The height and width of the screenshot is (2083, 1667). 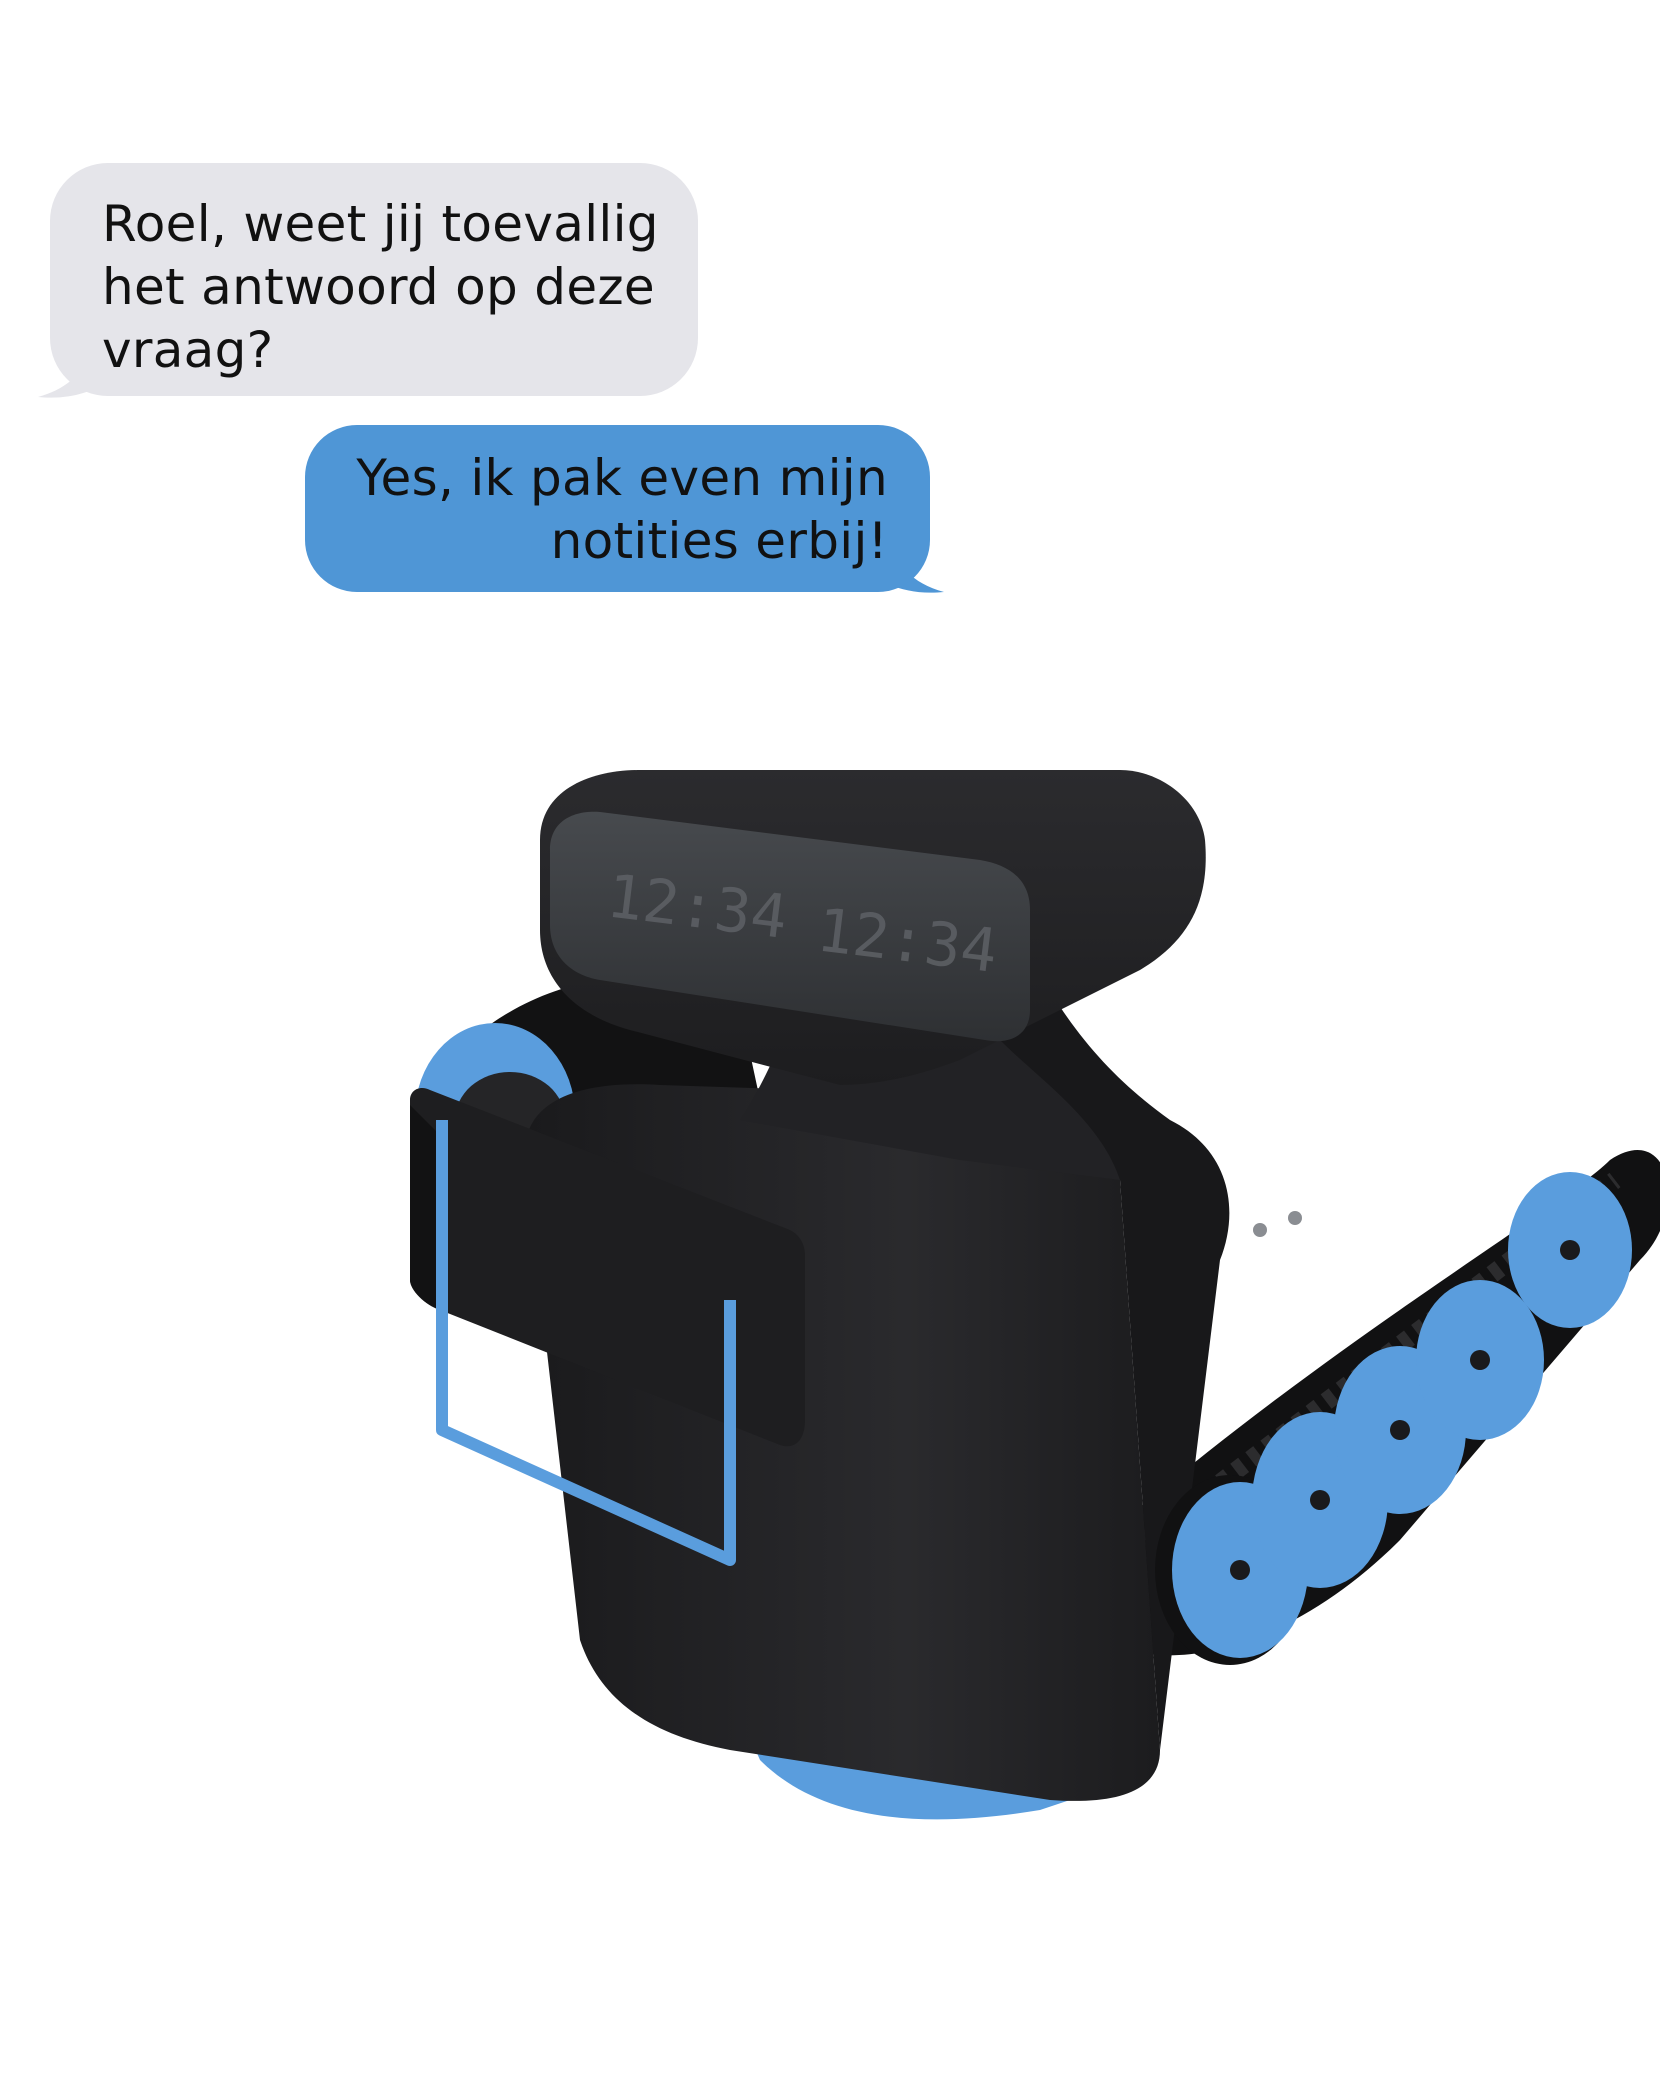 What do you see at coordinates (378, 287) in the screenshot?
I see `received-message-line: het antwoord op deze` at bounding box center [378, 287].